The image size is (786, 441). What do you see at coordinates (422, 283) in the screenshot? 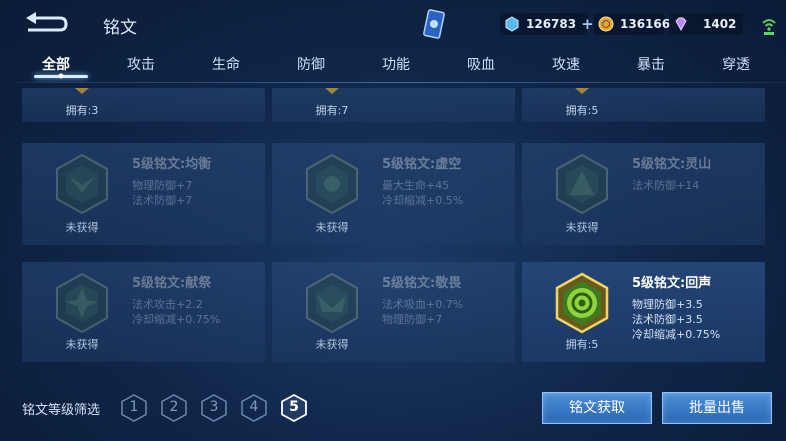
I see `rune-name: 5级铭文:敬畏` at bounding box center [422, 283].